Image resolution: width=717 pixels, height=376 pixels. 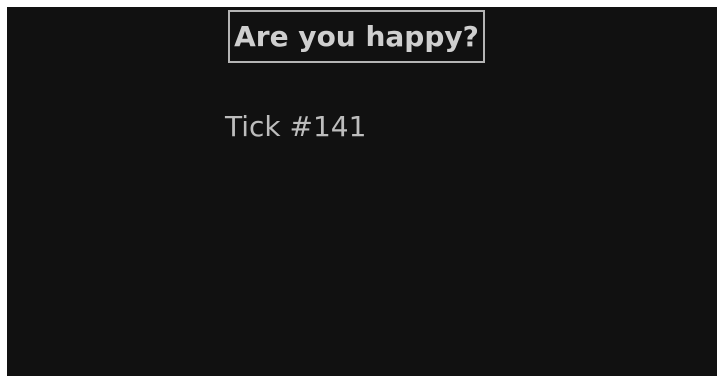 What do you see at coordinates (356, 36) in the screenshot?
I see `are-you-happy-button: Are you happy?` at bounding box center [356, 36].